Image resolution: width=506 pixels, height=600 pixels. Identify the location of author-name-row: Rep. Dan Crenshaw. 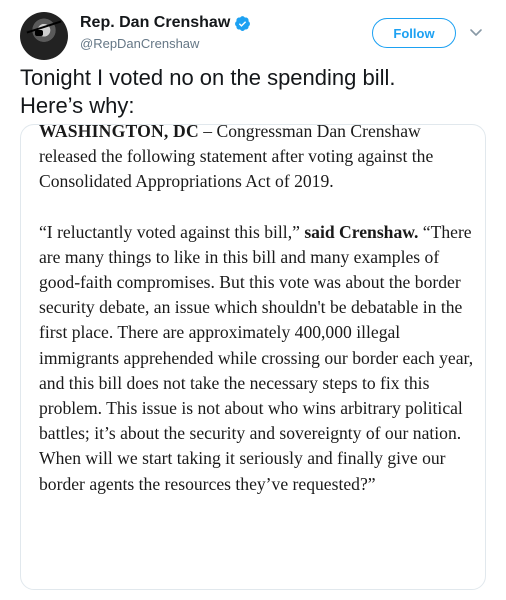
(165, 23).